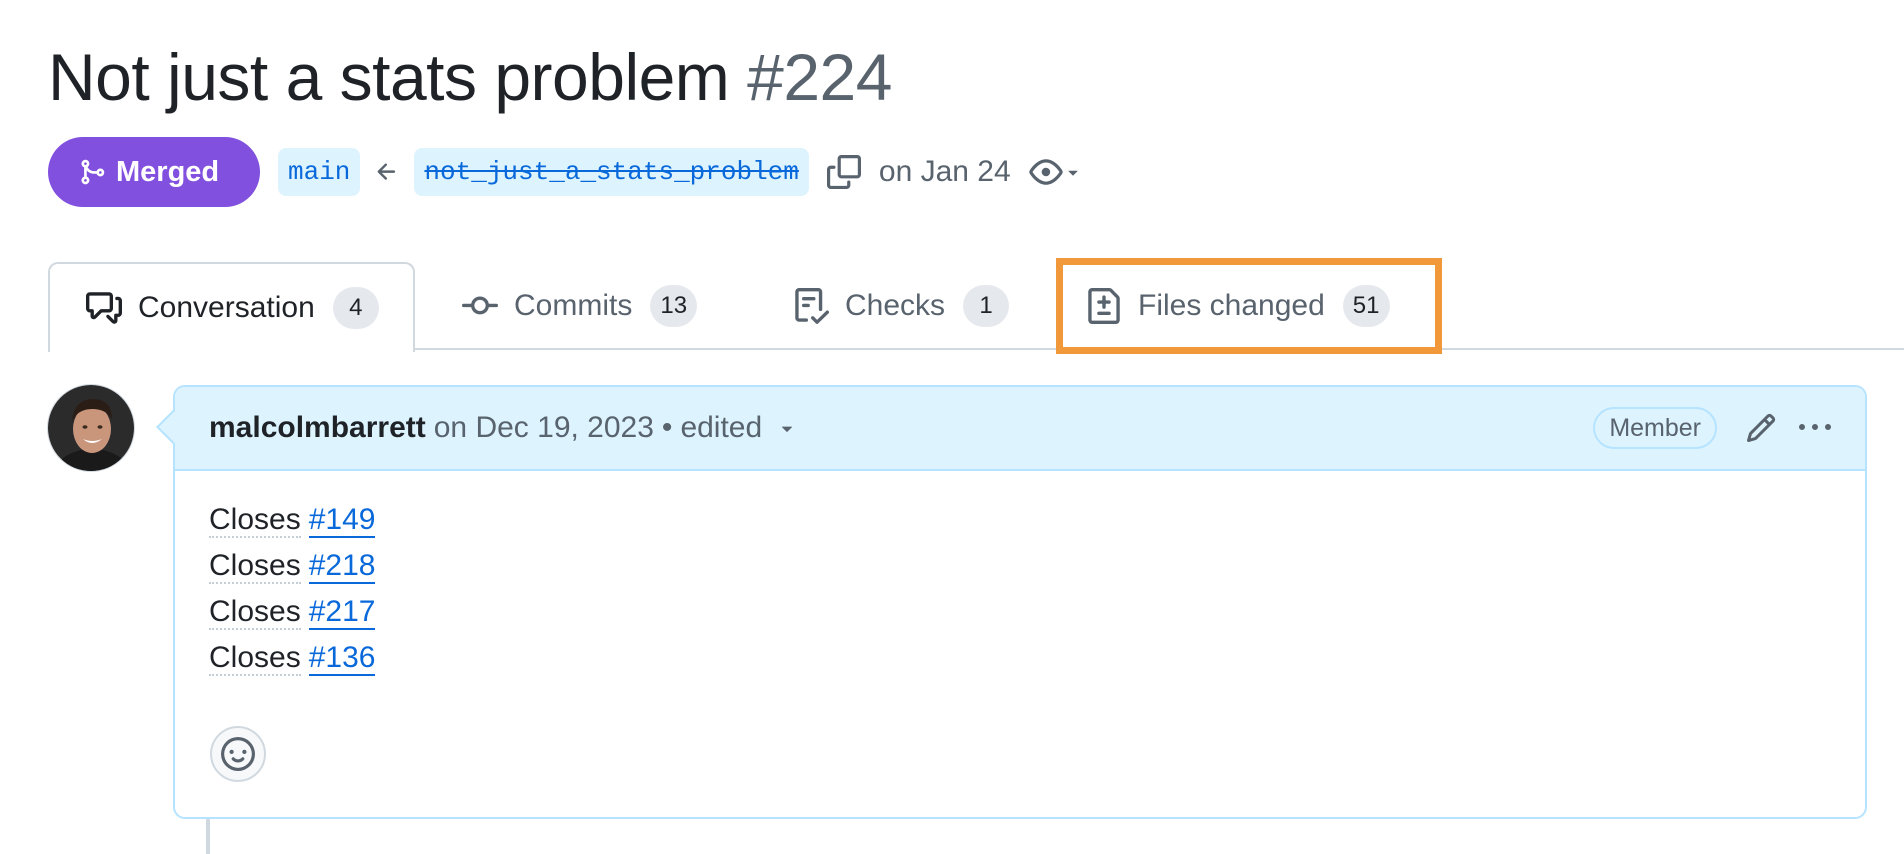 This screenshot has height=854, width=1904. Describe the element at coordinates (1366, 306) in the screenshot. I see `tab-files-changed-count: 51` at that location.